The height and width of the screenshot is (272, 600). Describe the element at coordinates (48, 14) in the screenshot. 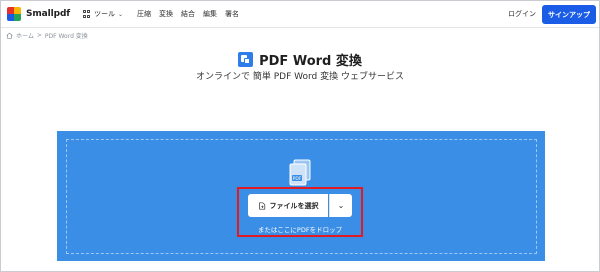

I see `logo-text: Smallpdf` at that location.